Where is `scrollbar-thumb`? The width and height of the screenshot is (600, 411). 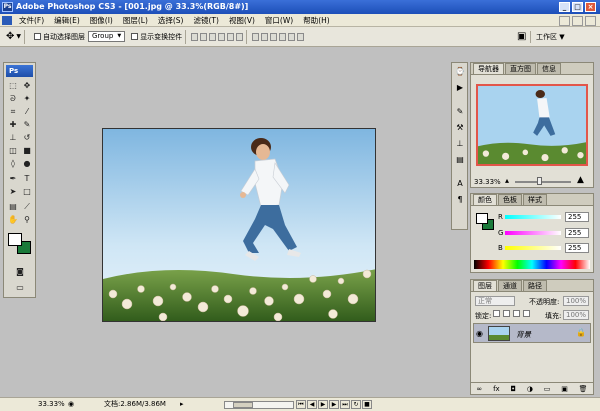
scrollbar-thumb is located at coordinates (243, 405).